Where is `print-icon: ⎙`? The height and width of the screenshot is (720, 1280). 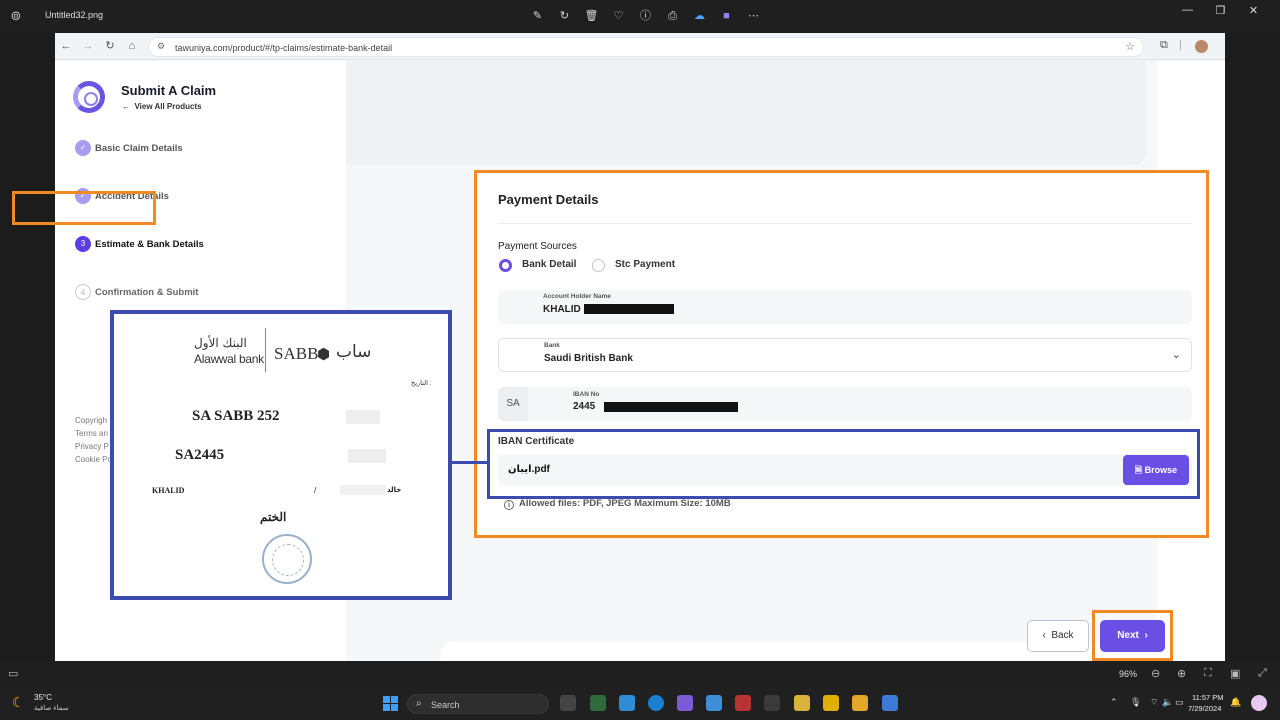 print-icon: ⎙ is located at coordinates (672, 16).